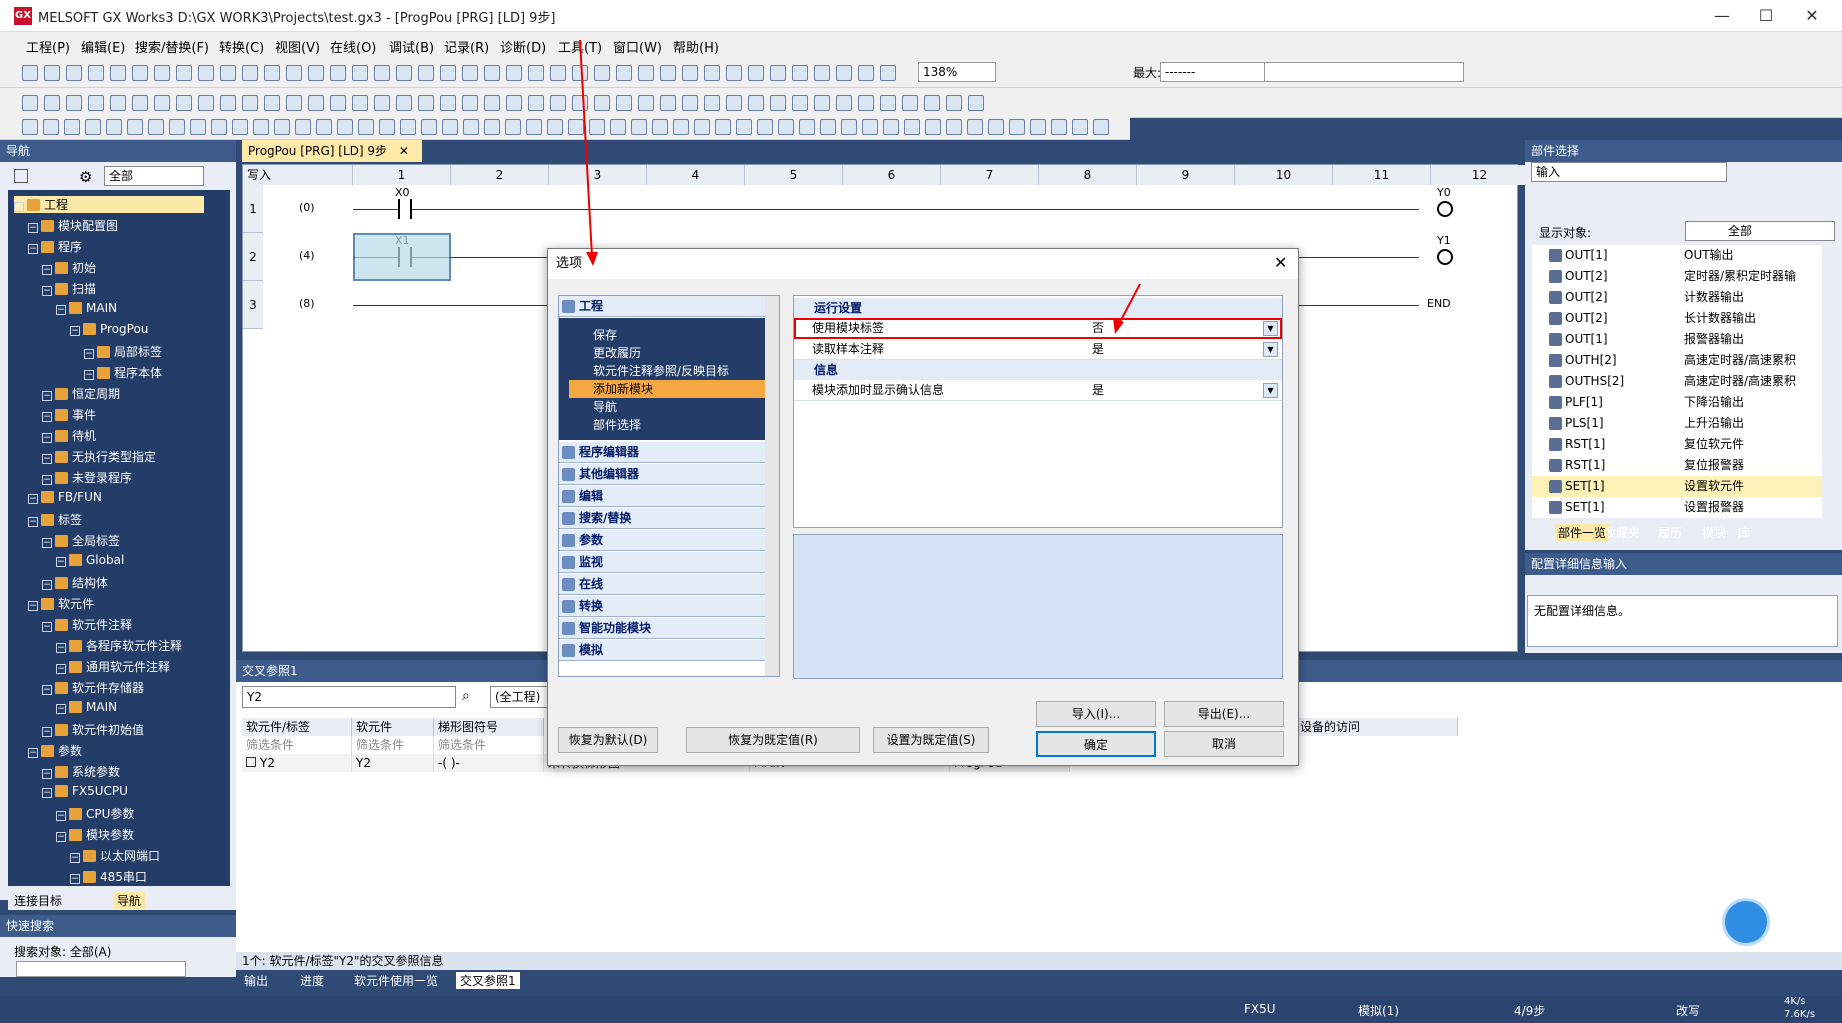 The height and width of the screenshot is (1023, 1842). Describe the element at coordinates (860, 186) in the screenshot. I see `annotation-arrows` at that location.